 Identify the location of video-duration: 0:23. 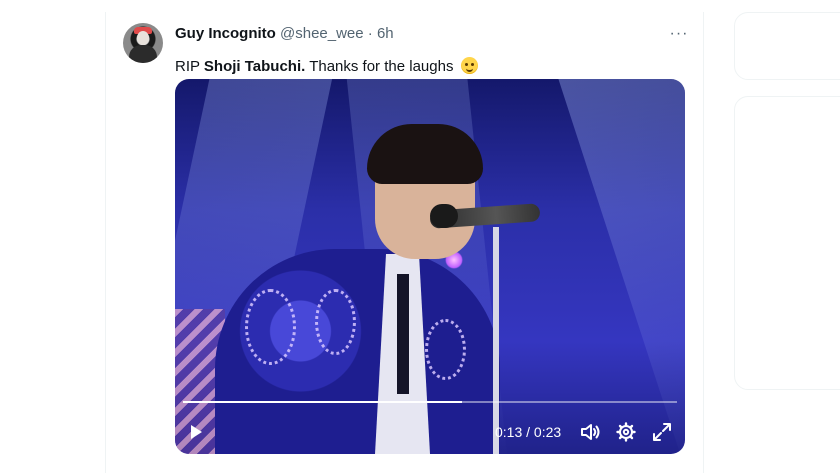
(547, 432).